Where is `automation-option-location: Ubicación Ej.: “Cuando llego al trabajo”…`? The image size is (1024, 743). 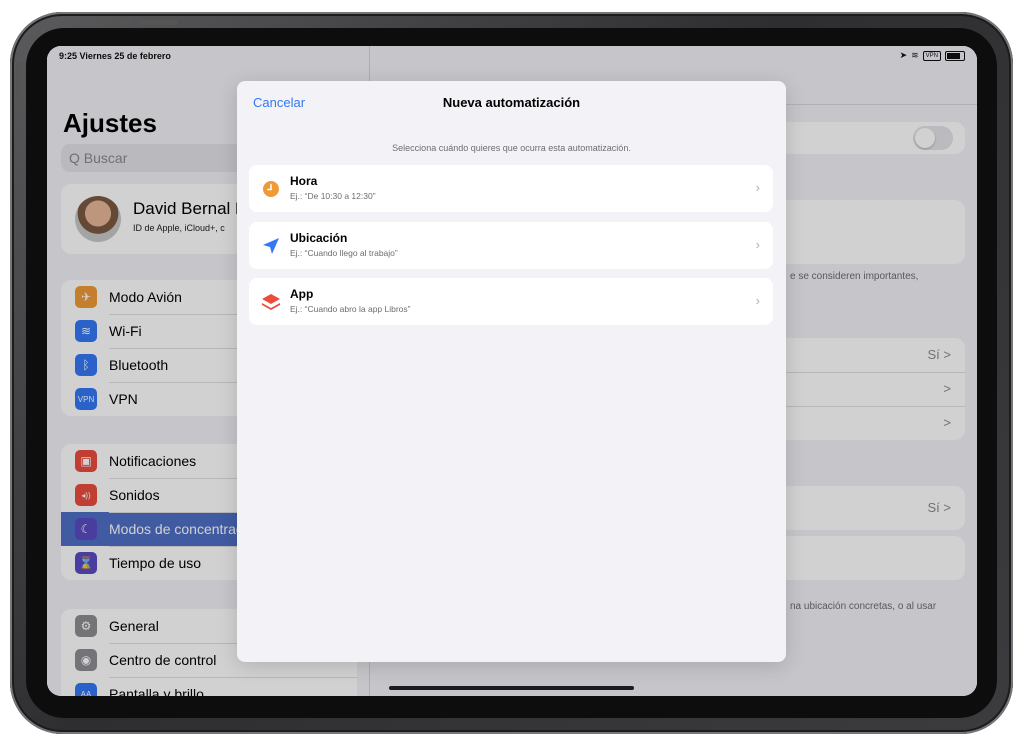
automation-option-location: Ubicación Ej.: “Cuando llego al trabajo”… is located at coordinates (511, 245).